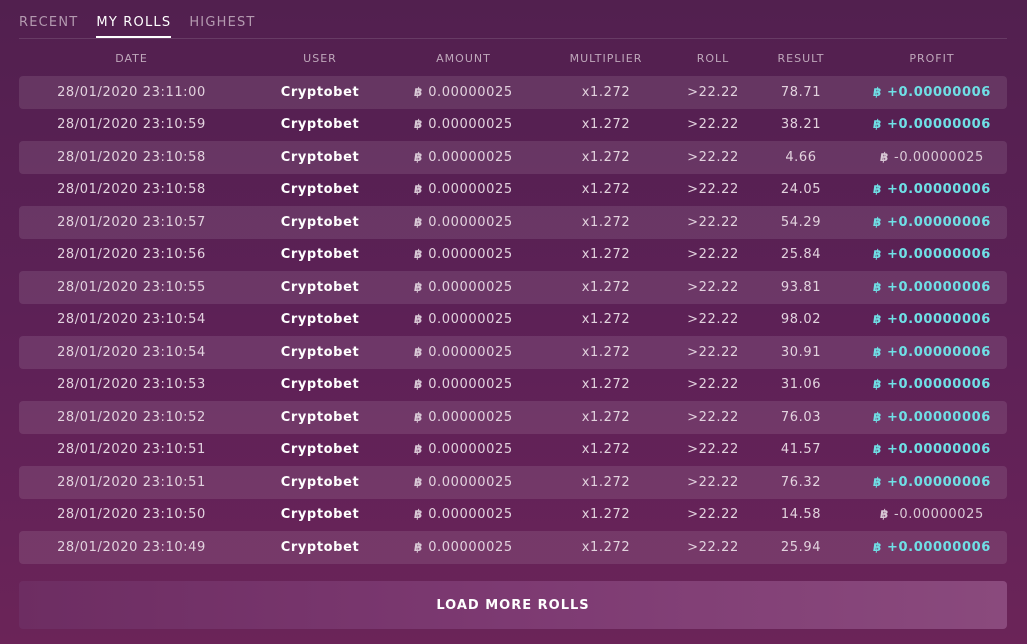 Image resolution: width=1027 pixels, height=644 pixels. Describe the element at coordinates (134, 19) in the screenshot. I see `tab-my-rolls: MY ROLLS` at that location.